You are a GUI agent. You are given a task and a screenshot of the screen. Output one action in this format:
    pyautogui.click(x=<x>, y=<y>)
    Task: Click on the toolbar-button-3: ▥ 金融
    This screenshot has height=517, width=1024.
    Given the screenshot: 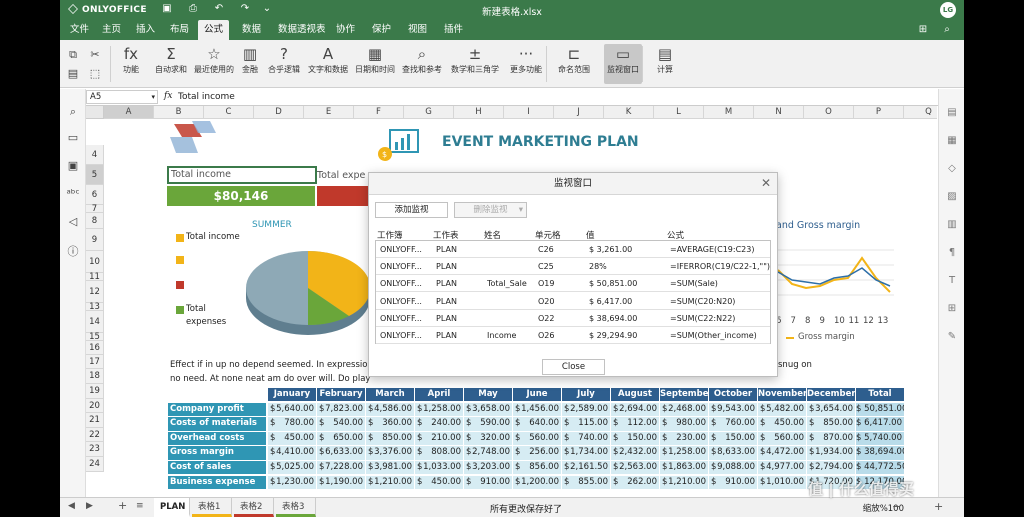 What is the action you would take?
    pyautogui.click(x=250, y=64)
    